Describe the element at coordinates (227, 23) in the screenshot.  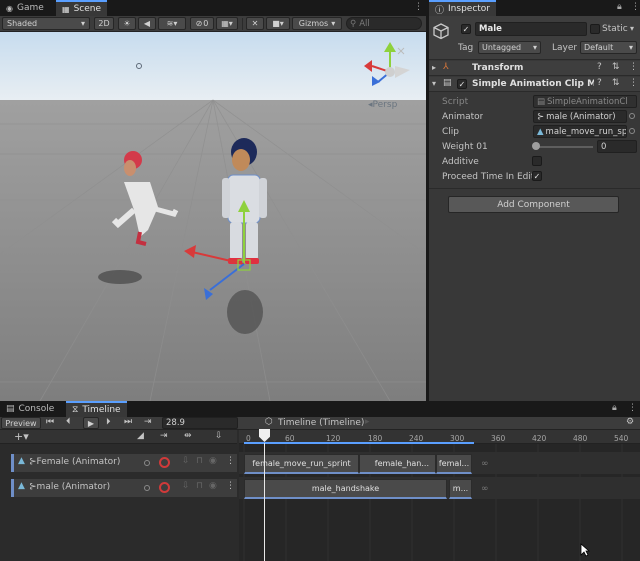
I see `grid-toggle: ▦▾` at that location.